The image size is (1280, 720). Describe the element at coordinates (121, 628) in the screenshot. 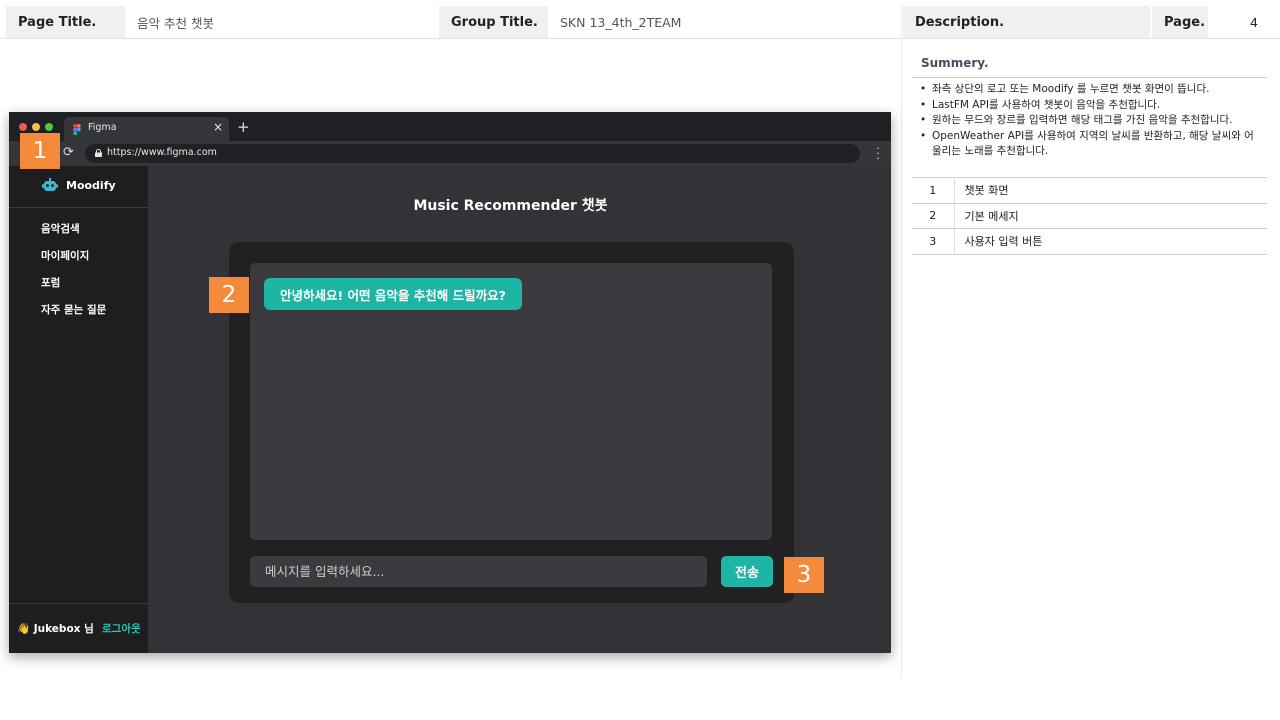

I see `logout-button: 로그아웃` at that location.